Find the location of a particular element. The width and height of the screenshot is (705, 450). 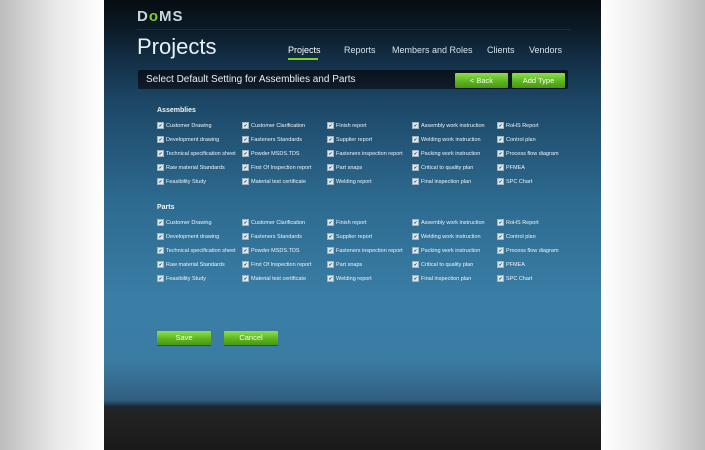

cancel-button: Cancel is located at coordinates (251, 338).